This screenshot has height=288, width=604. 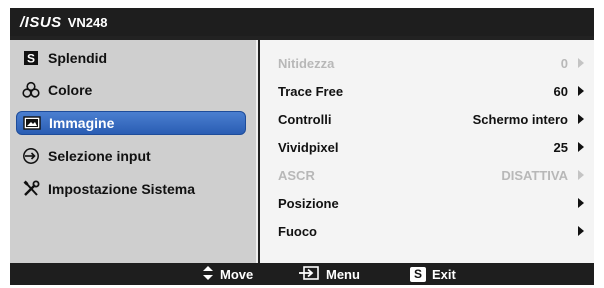 What do you see at coordinates (534, 175) in the screenshot?
I see `setting-value: DISATTIVA` at bounding box center [534, 175].